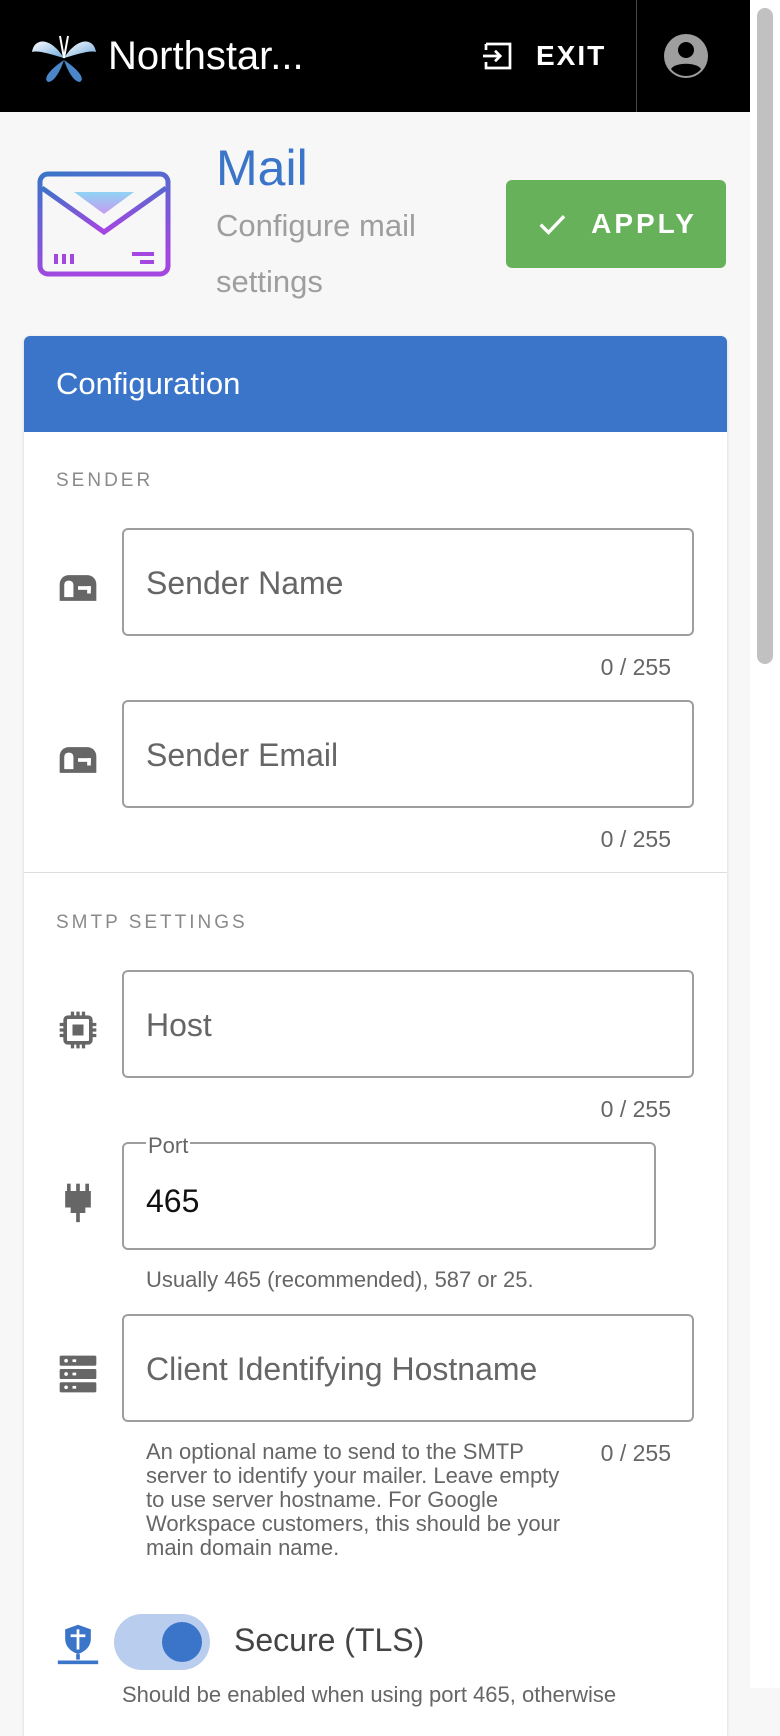  Describe the element at coordinates (152, 922) in the screenshot. I see `smtp-section-label: SMTP SETTINGS` at that location.